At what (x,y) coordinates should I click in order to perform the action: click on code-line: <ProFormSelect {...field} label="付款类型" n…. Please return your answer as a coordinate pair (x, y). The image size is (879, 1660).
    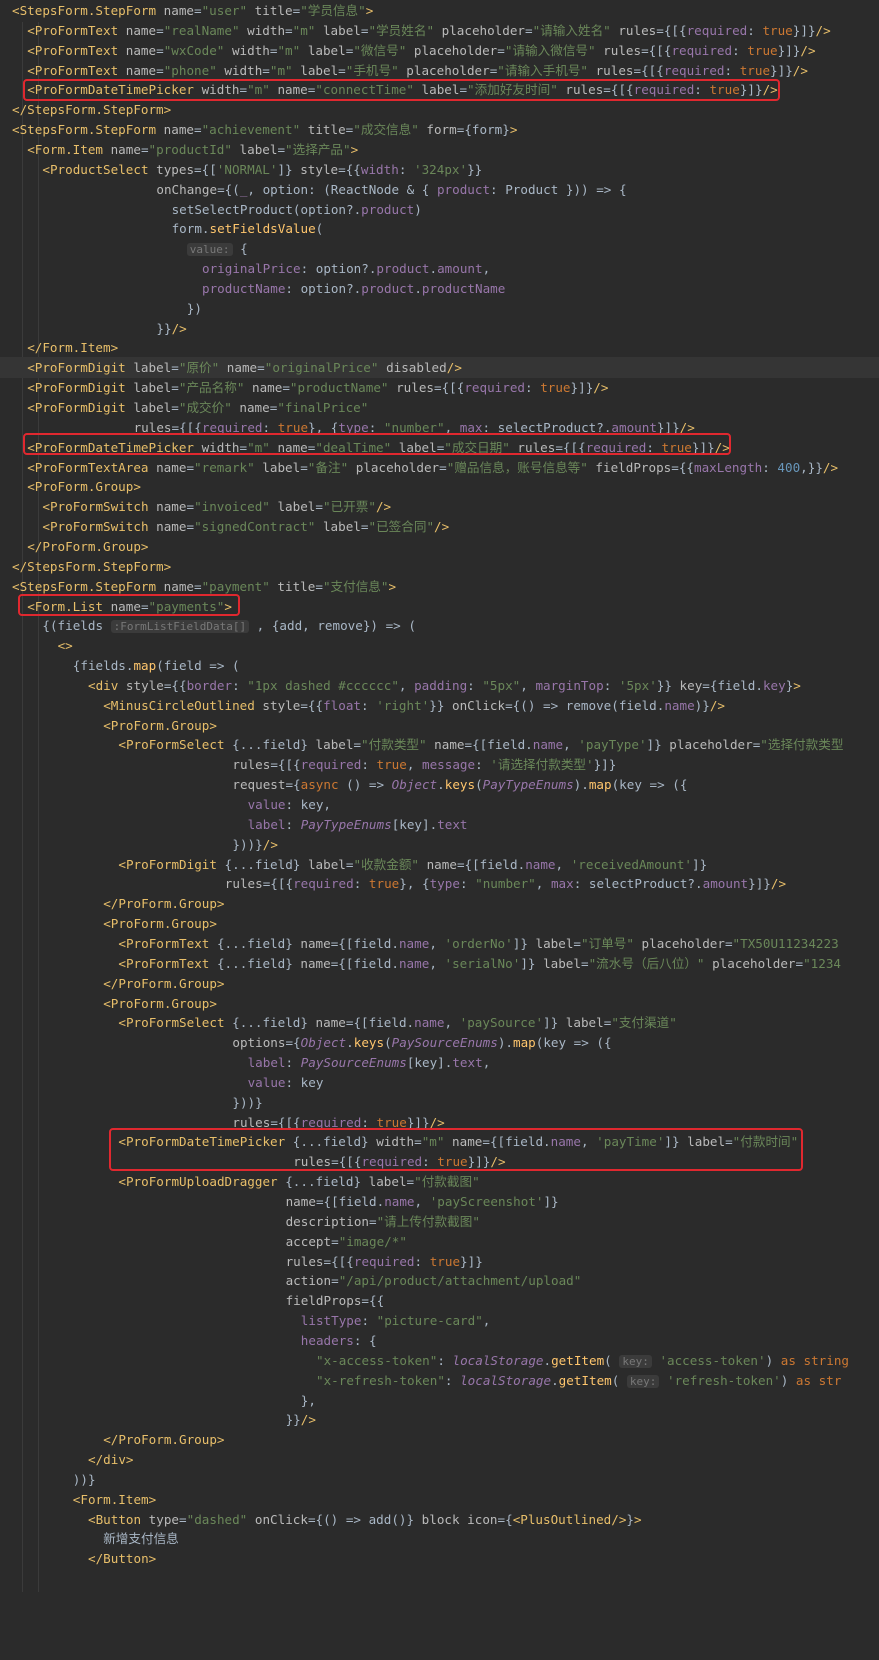
    Looking at the image, I should click on (439, 744).